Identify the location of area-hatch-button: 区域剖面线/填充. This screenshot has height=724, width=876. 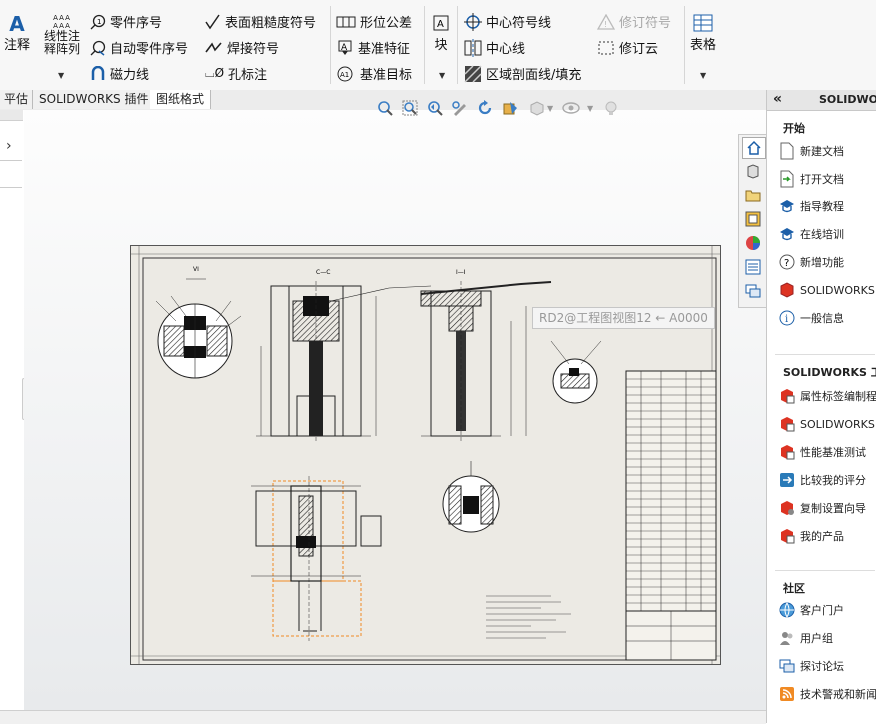
(522, 73).